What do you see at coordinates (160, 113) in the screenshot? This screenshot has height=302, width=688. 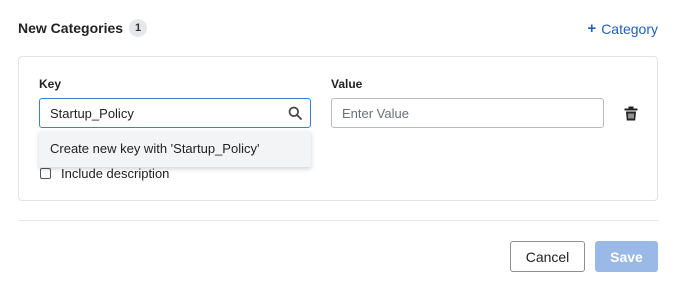 I see `key-input` at bounding box center [160, 113].